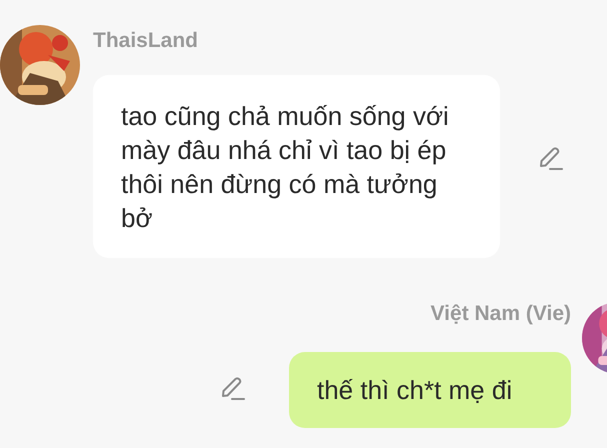 The width and height of the screenshot is (607, 448). What do you see at coordinates (500, 314) in the screenshot?
I see `sender-name: Việt Nam (Vie)` at bounding box center [500, 314].